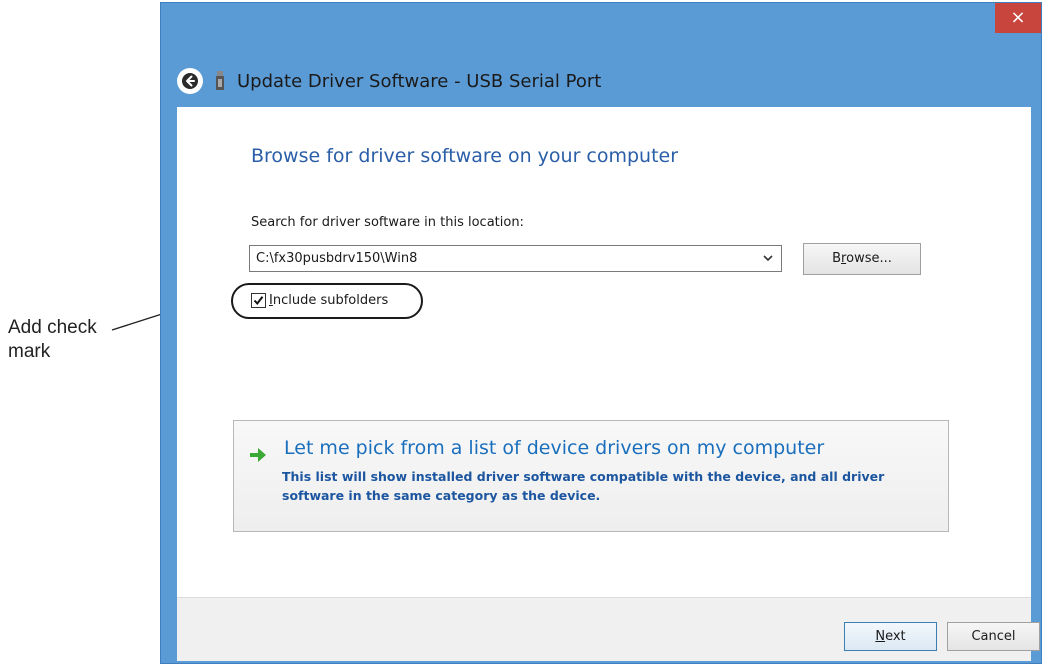 Image resolution: width=1048 pixels, height=666 pixels. I want to click on annotation-line-2: mark, so click(29, 351).